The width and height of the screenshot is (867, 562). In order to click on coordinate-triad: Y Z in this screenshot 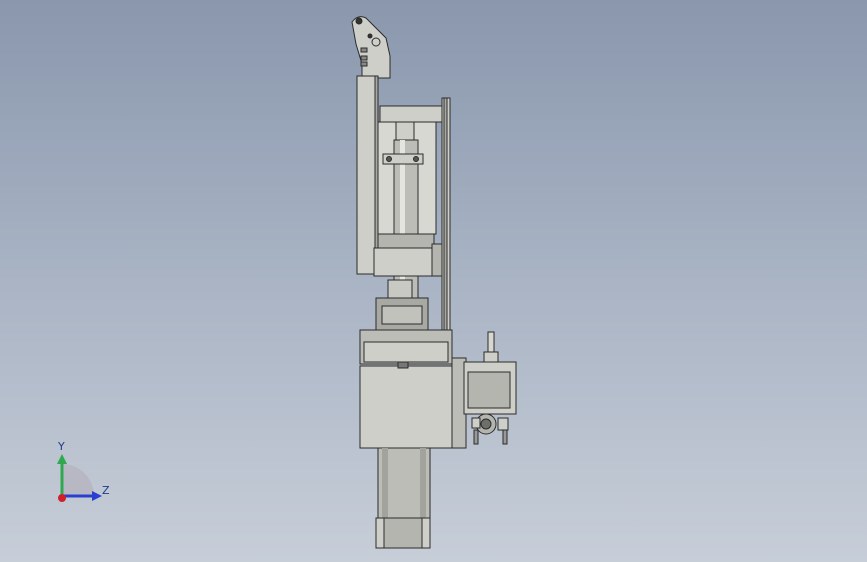, I will do `click(80, 476)`.